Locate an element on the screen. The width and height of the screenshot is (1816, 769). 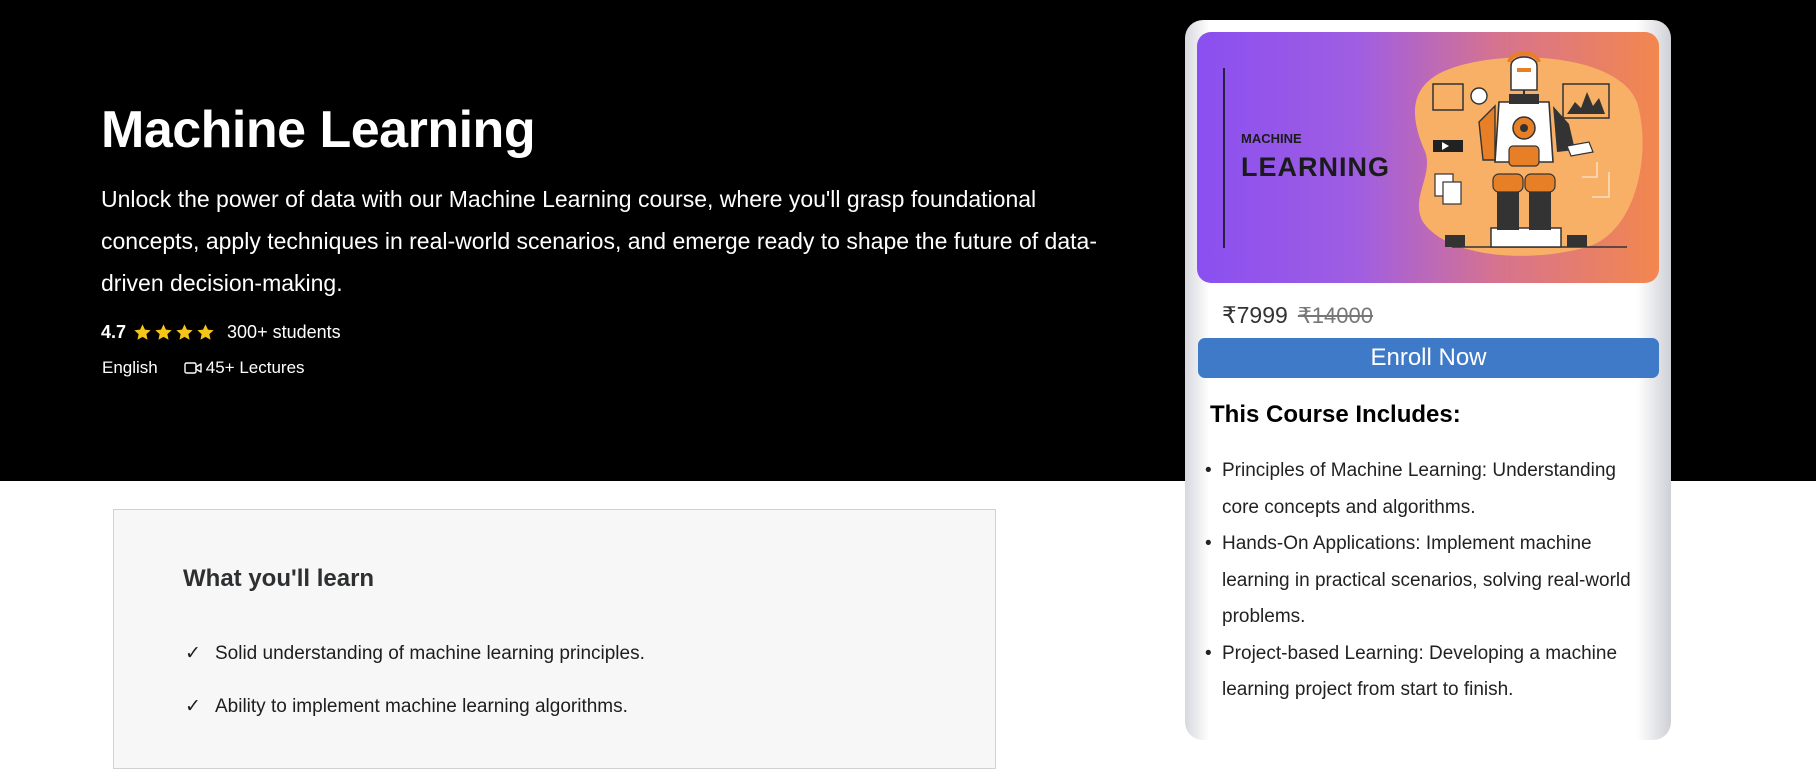
rating-stars is located at coordinates (174, 332).